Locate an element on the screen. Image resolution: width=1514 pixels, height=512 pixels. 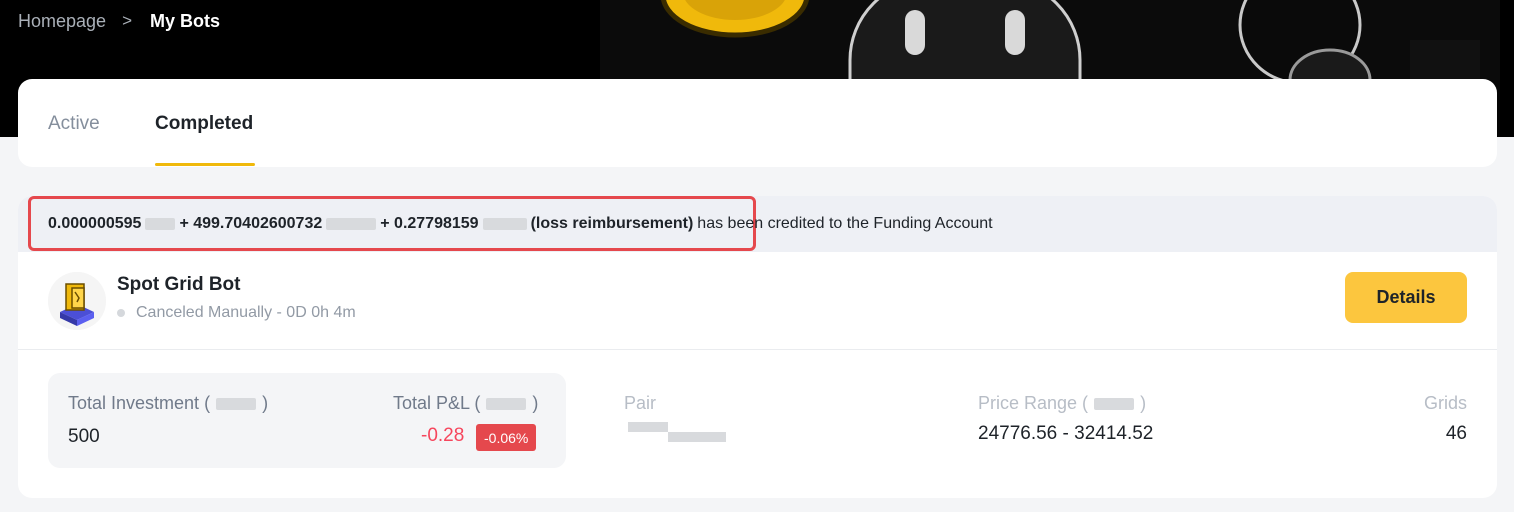
notice-amount-3: + 0.27798159 is located at coordinates (429, 223).